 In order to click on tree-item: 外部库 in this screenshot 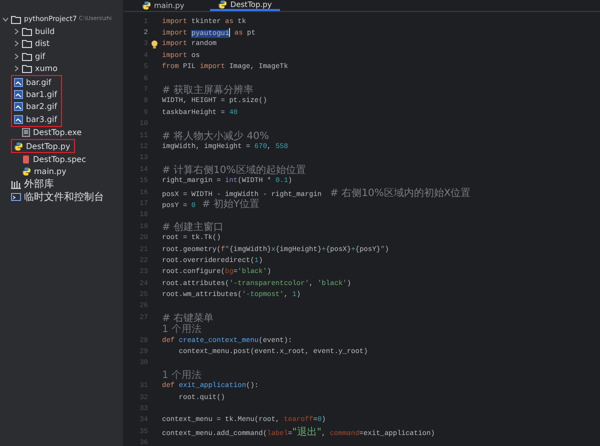, I will do `click(61, 184)`.